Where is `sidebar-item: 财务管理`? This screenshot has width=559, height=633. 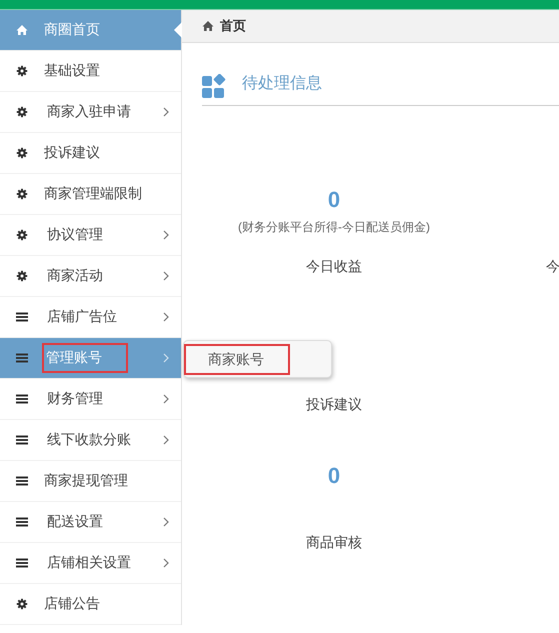 sidebar-item: 财务管理 is located at coordinates (90, 399).